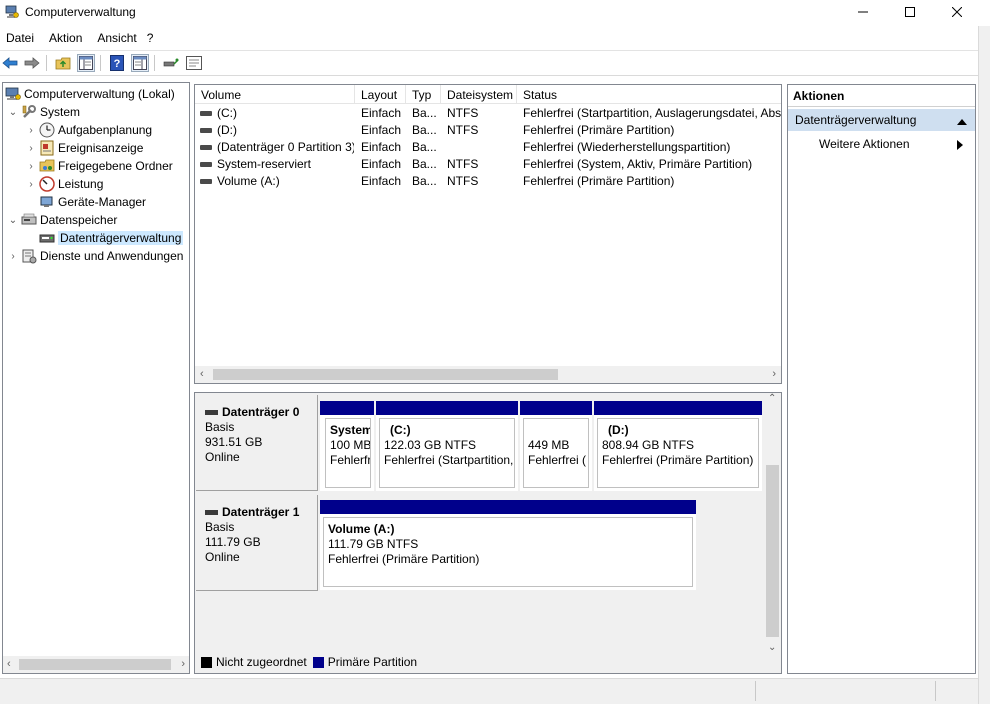 This screenshot has height=704, width=990. I want to click on menu-datei: Datei, so click(20, 38).